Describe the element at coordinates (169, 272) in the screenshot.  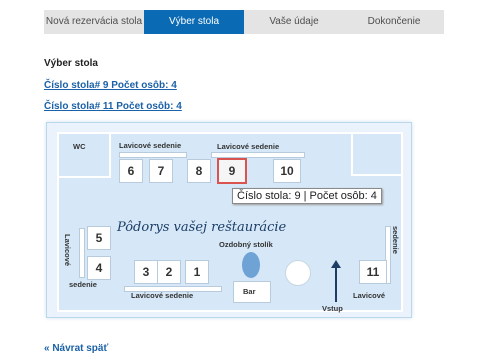
I see `table-2: 2` at that location.